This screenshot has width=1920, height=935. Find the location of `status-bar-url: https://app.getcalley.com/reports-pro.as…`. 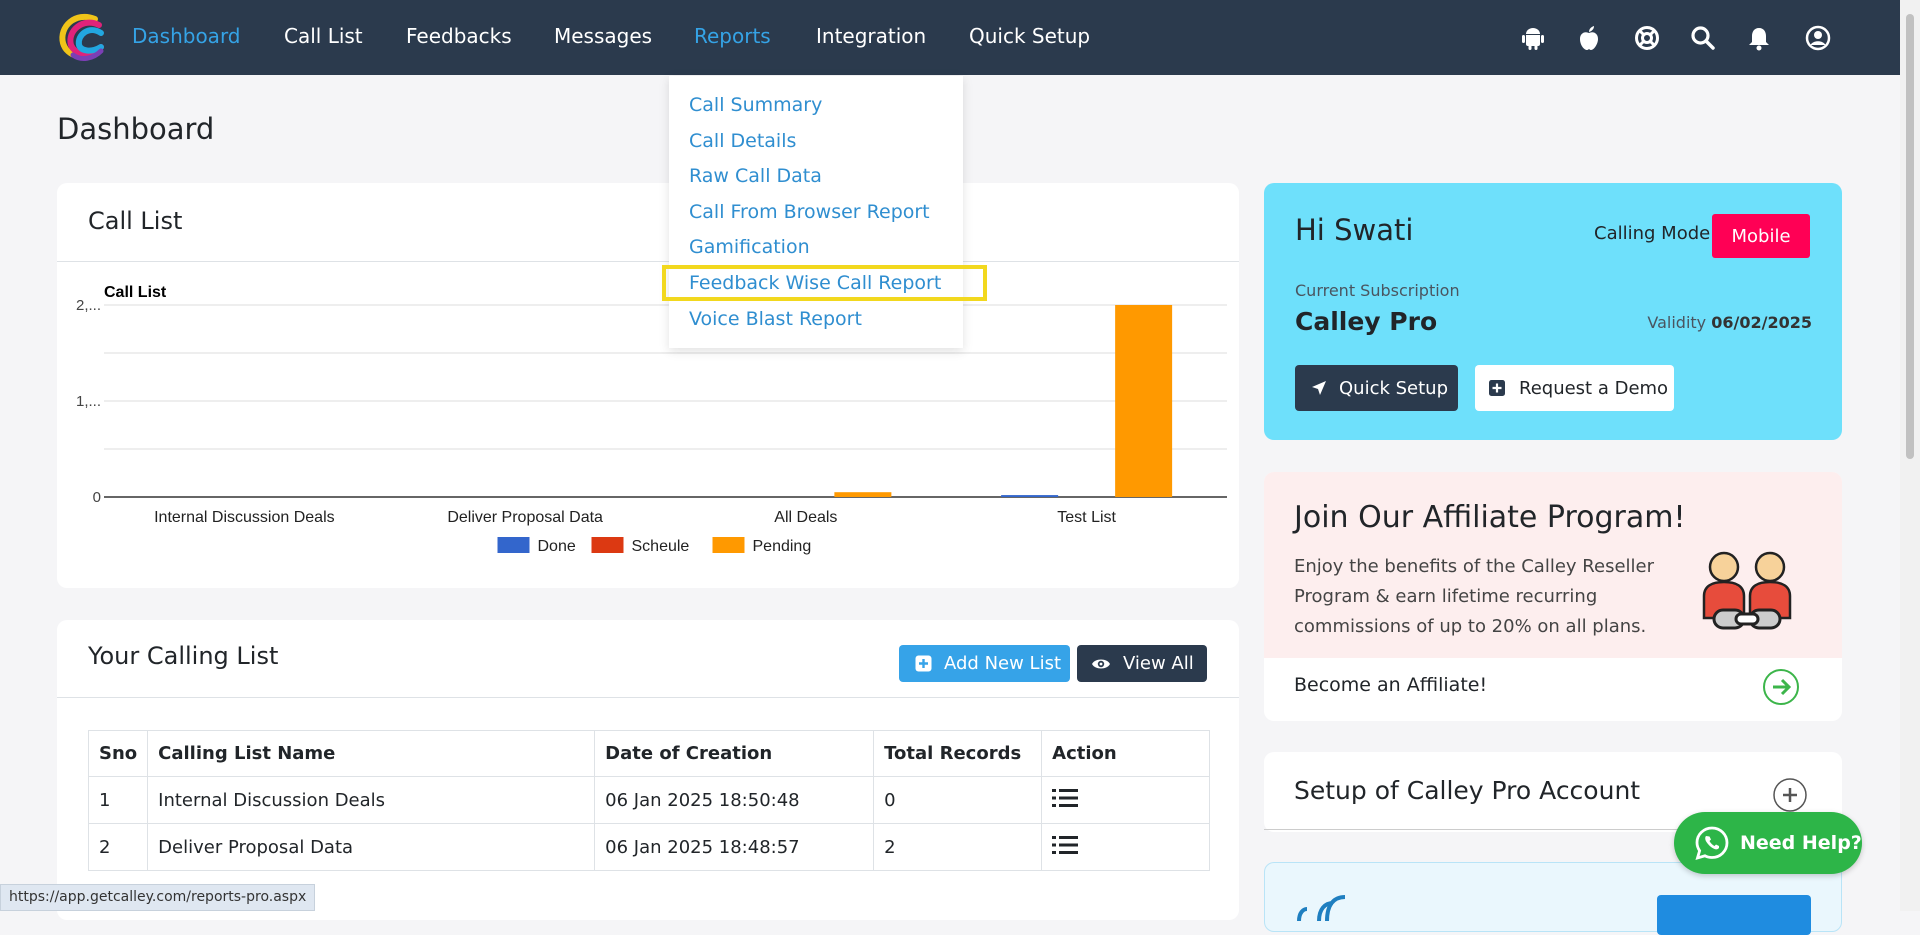

status-bar-url: https://app.getcalley.com/reports-pro.as… is located at coordinates (158, 897).